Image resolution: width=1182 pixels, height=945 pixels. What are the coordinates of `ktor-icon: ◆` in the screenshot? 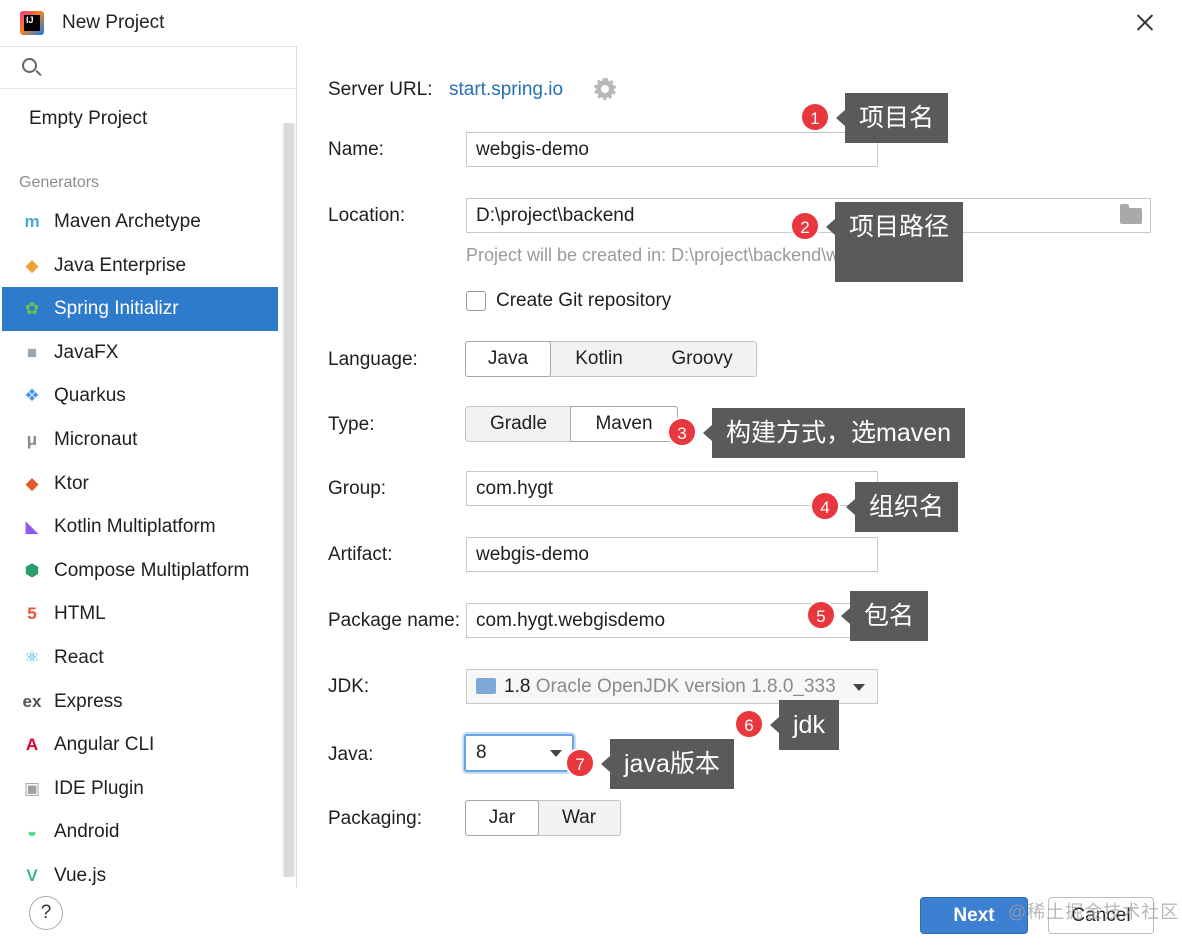 It's located at (32, 483).